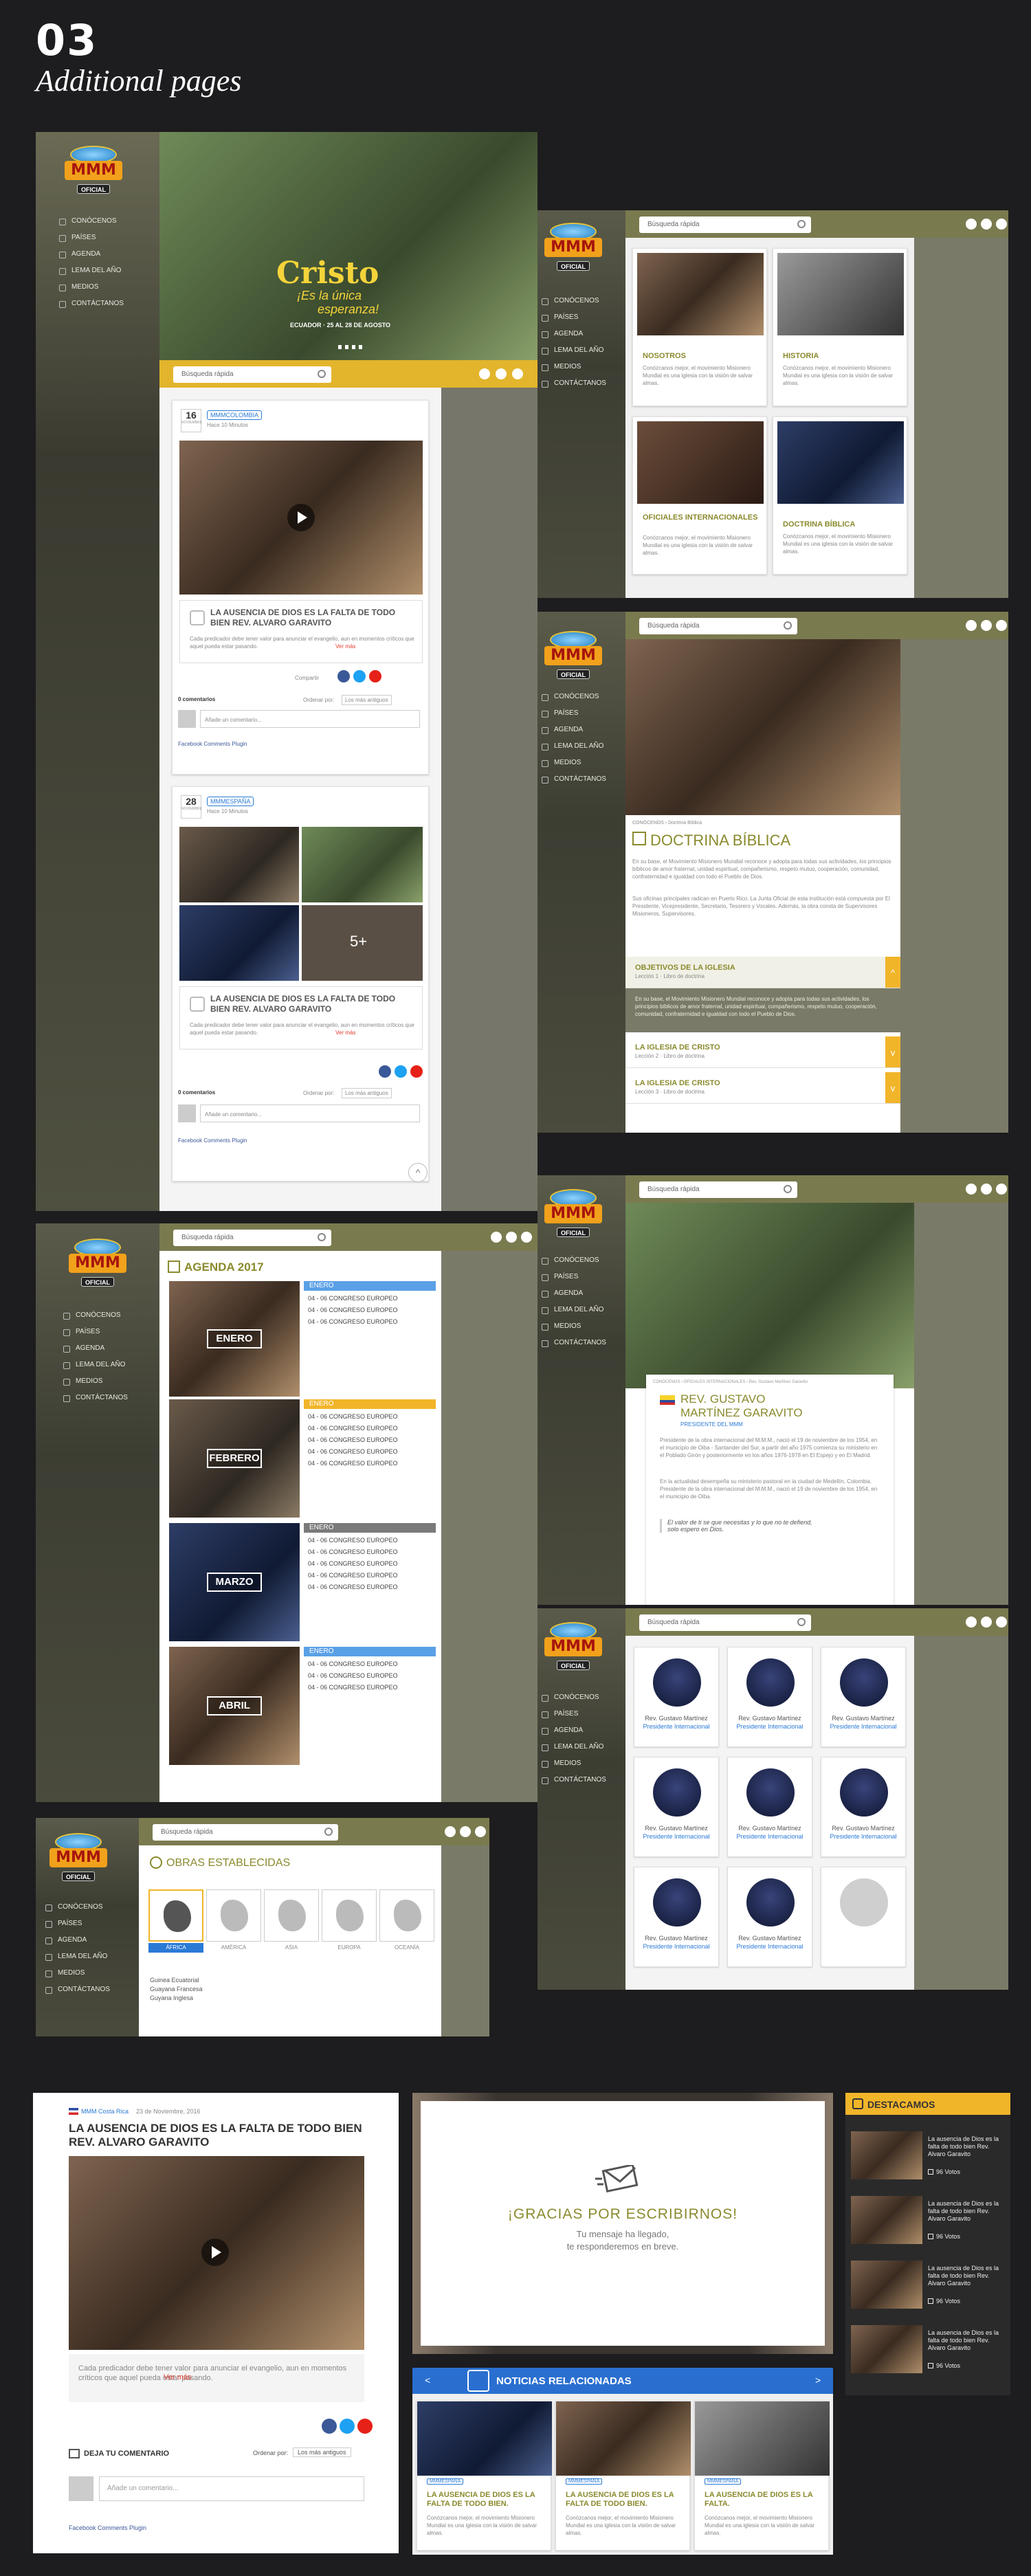  I want to click on country-item: Guinea Ecuatorial, so click(176, 1980).